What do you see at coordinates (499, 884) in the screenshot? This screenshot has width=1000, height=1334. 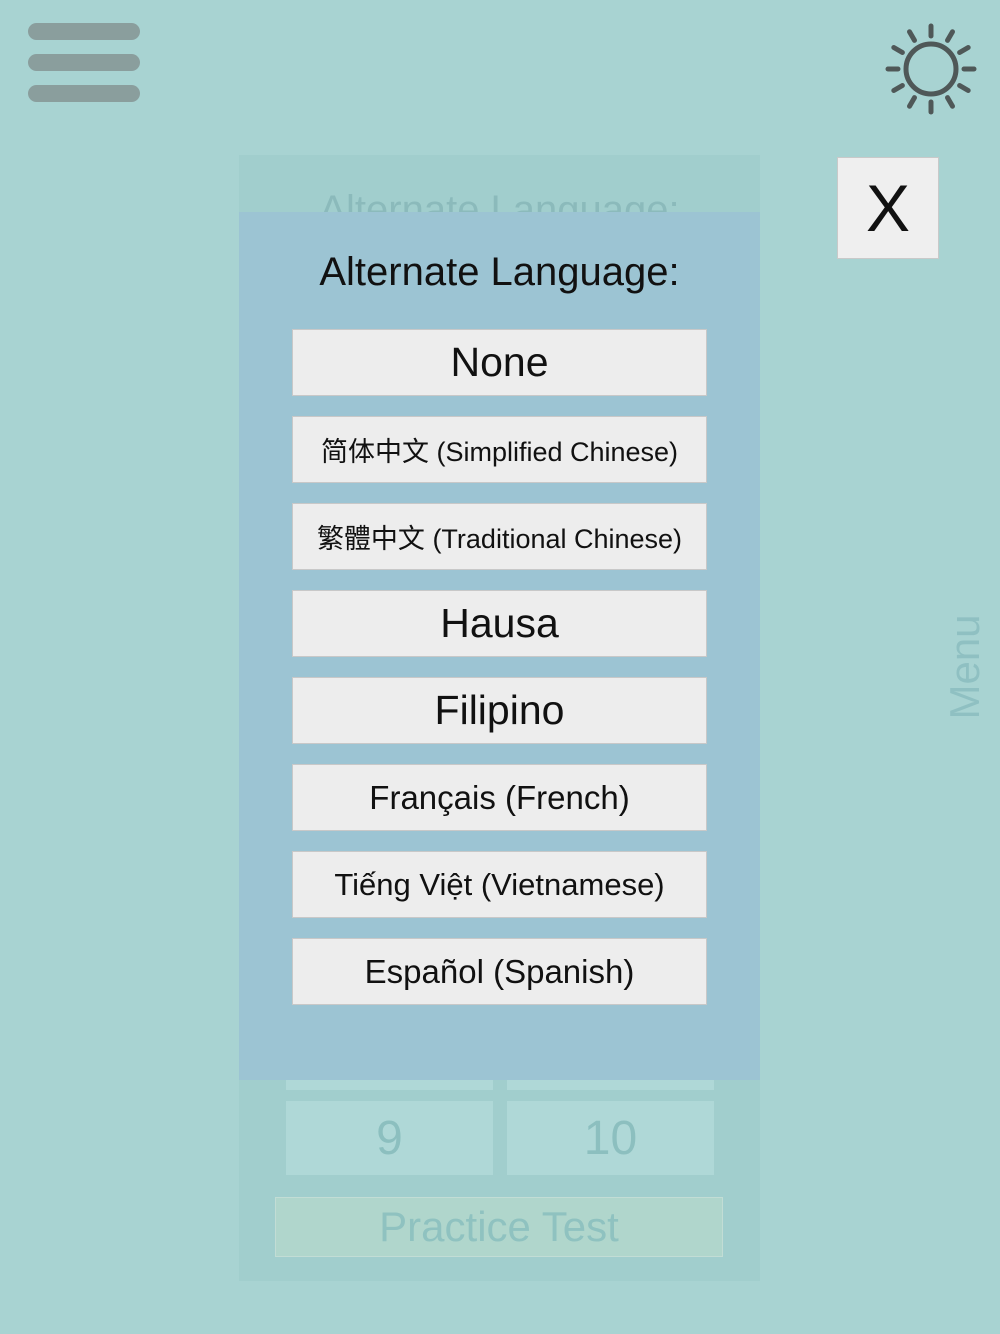 I see `language-option-vietnamese: Tiếng Việt (Vietnamese)` at bounding box center [499, 884].